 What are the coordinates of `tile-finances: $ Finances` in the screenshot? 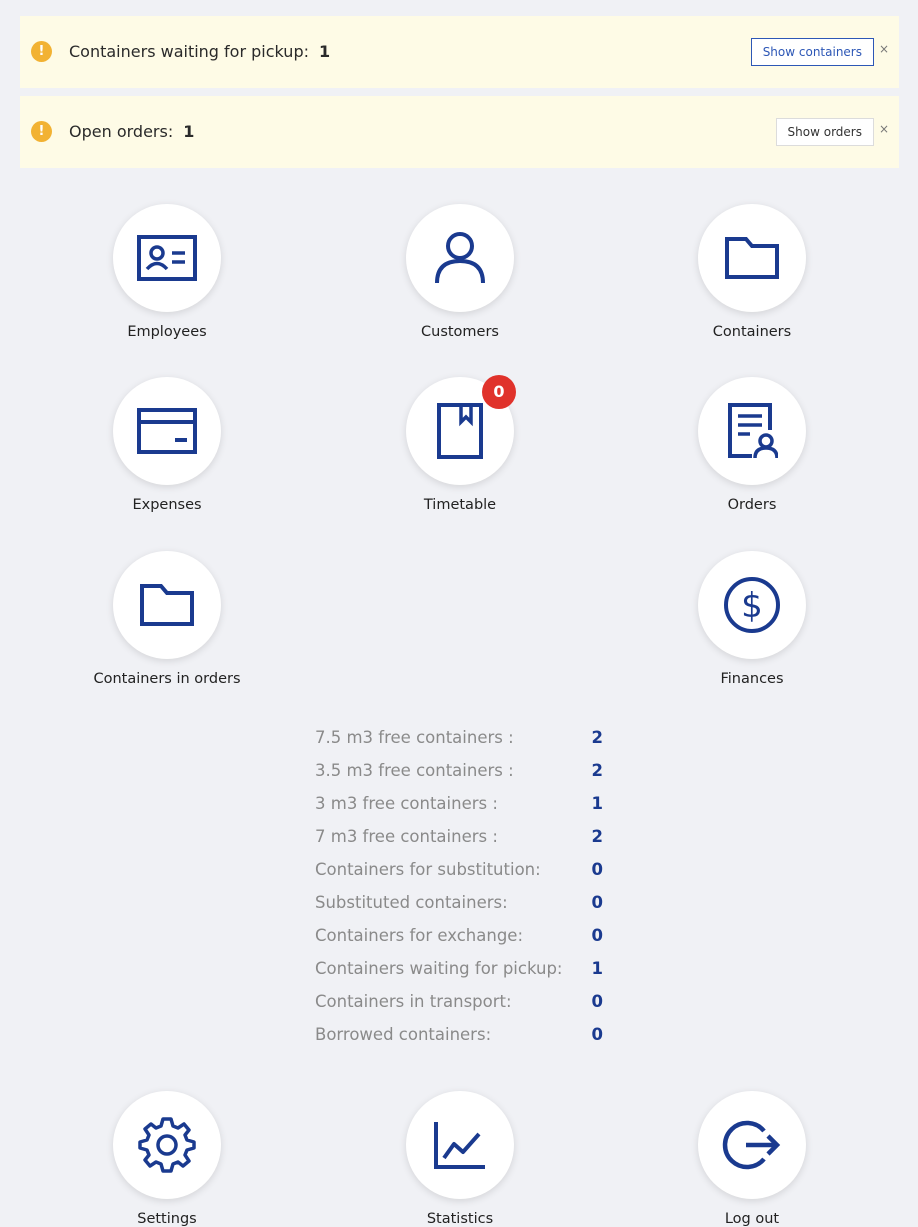 It's located at (752, 619).